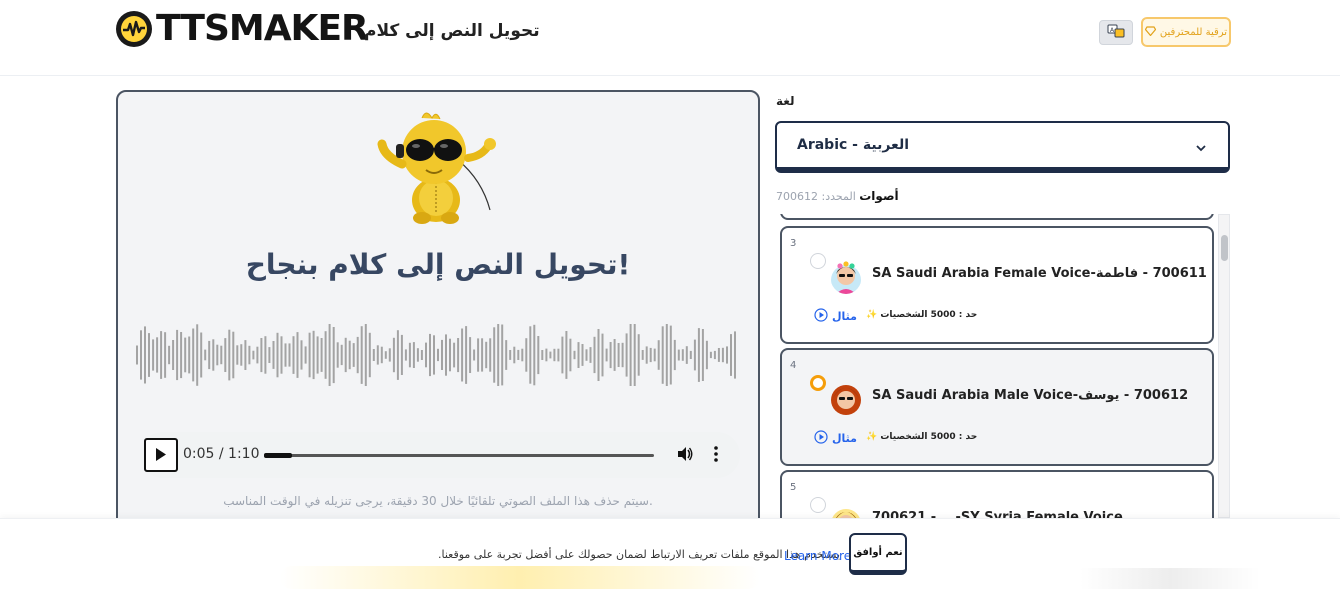  Describe the element at coordinates (1030, 395) in the screenshot. I see `voice-name: 700612 - يوسف-SA Saudi Arabia Male Voice` at that location.